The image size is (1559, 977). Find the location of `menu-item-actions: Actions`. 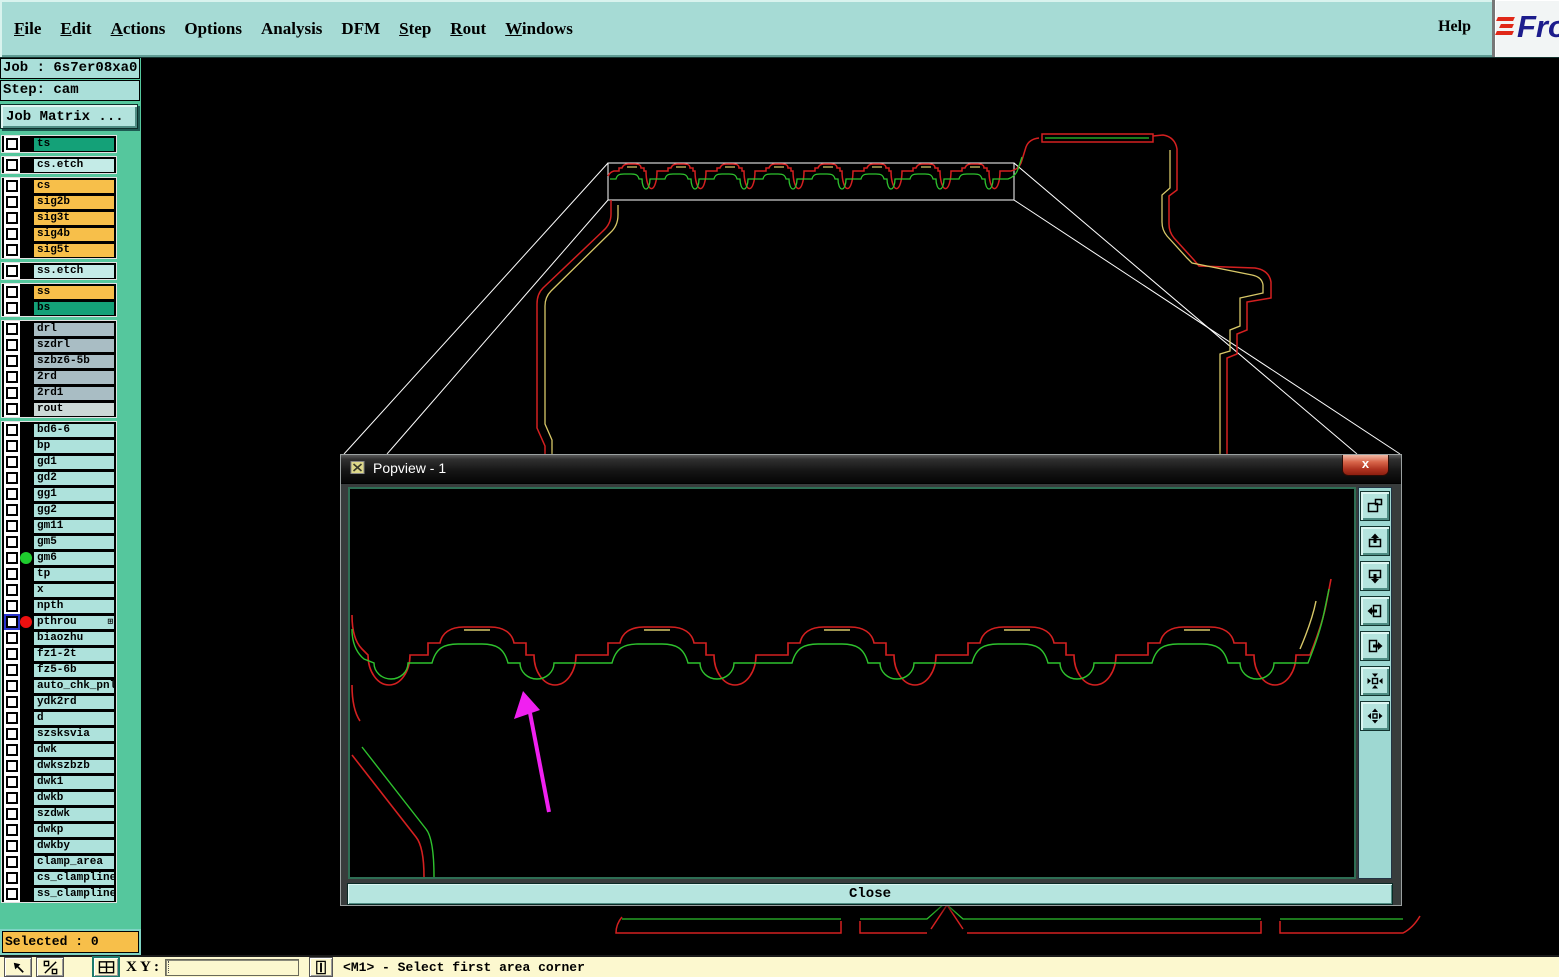

menu-item-actions: Actions is located at coordinates (138, 29).